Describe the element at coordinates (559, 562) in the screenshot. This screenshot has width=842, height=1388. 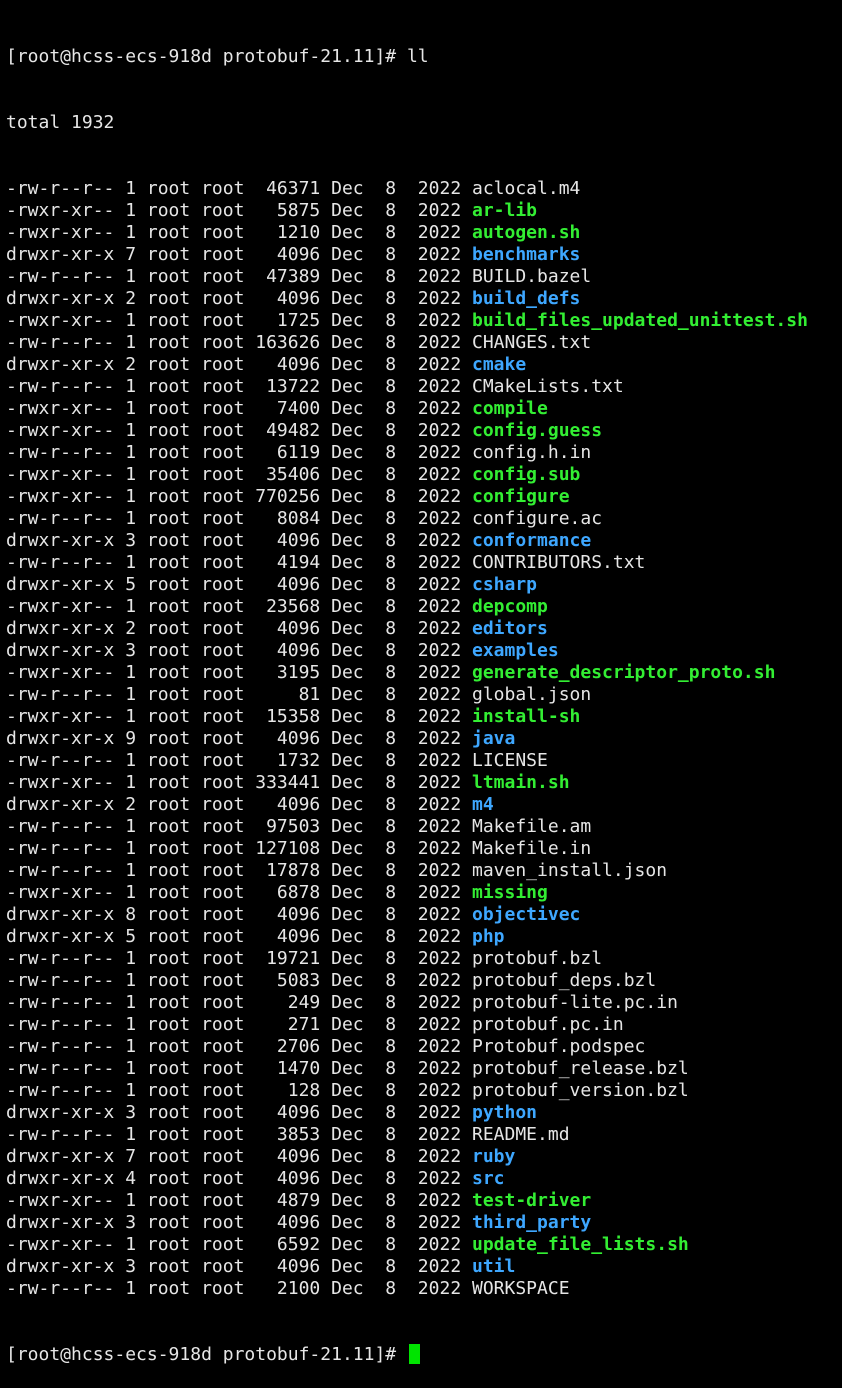
I see `file-name: CONTRIBUTORS.txt` at that location.